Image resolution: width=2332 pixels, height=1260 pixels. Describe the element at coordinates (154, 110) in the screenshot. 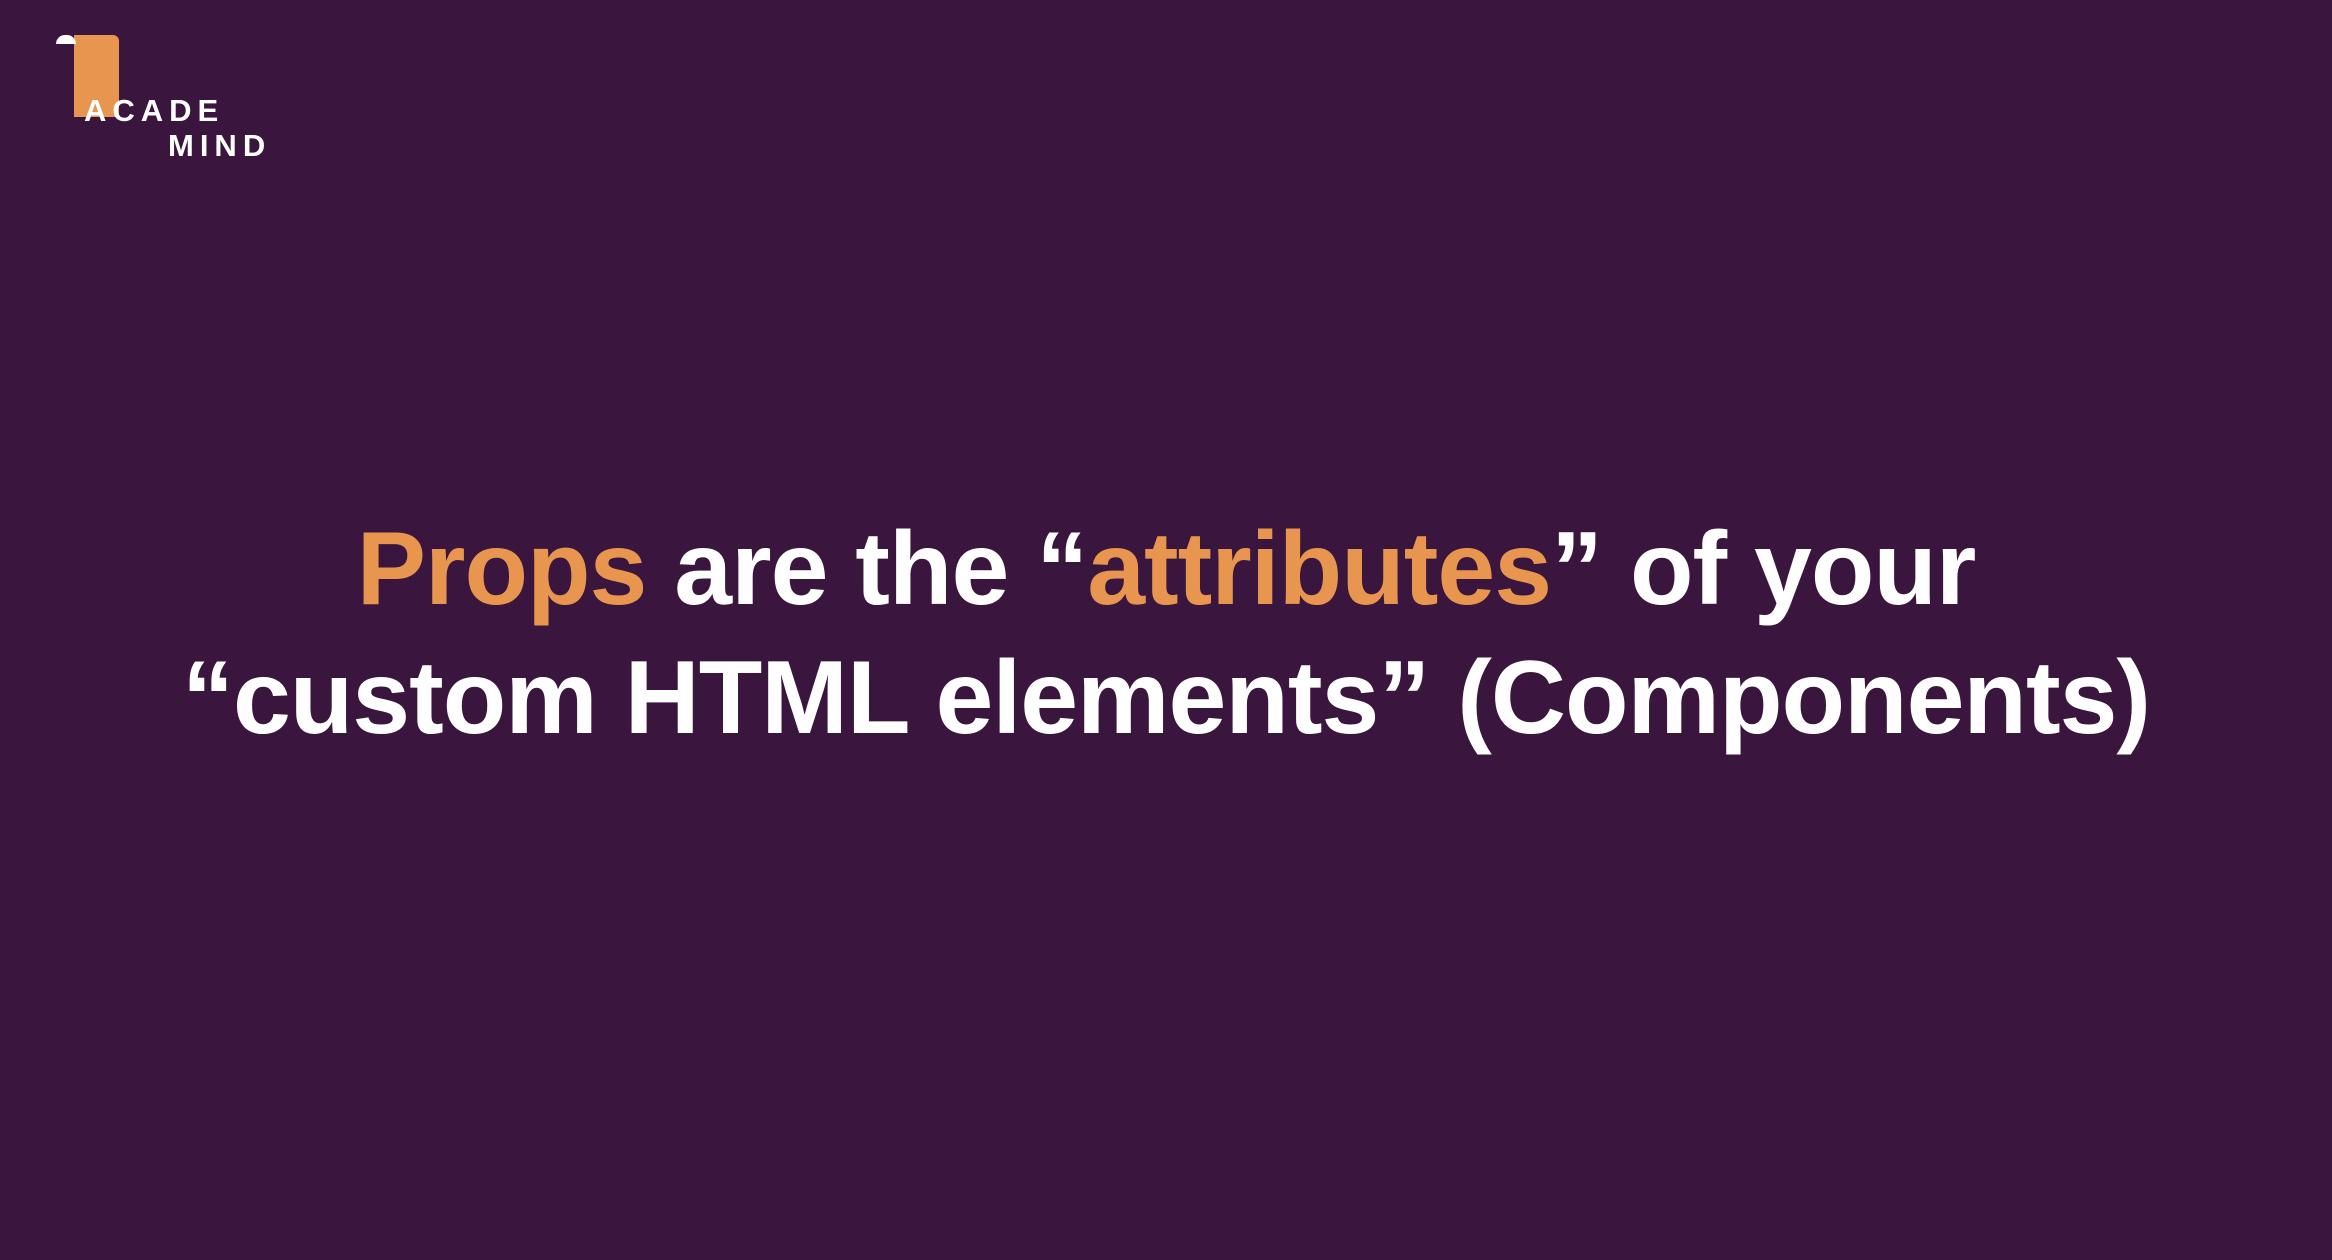

I see `logo-text-acade: ACADE` at that location.